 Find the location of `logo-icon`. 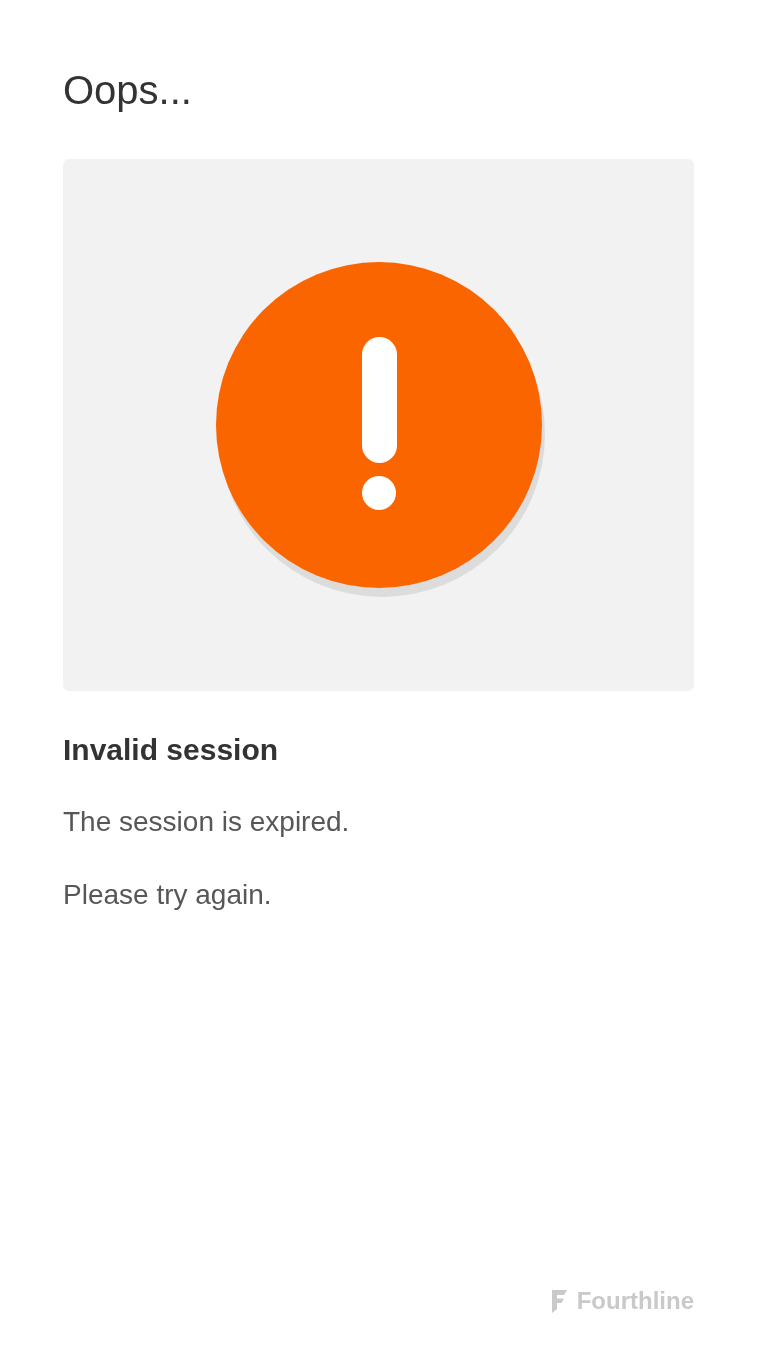

logo-icon is located at coordinates (559, 1301).